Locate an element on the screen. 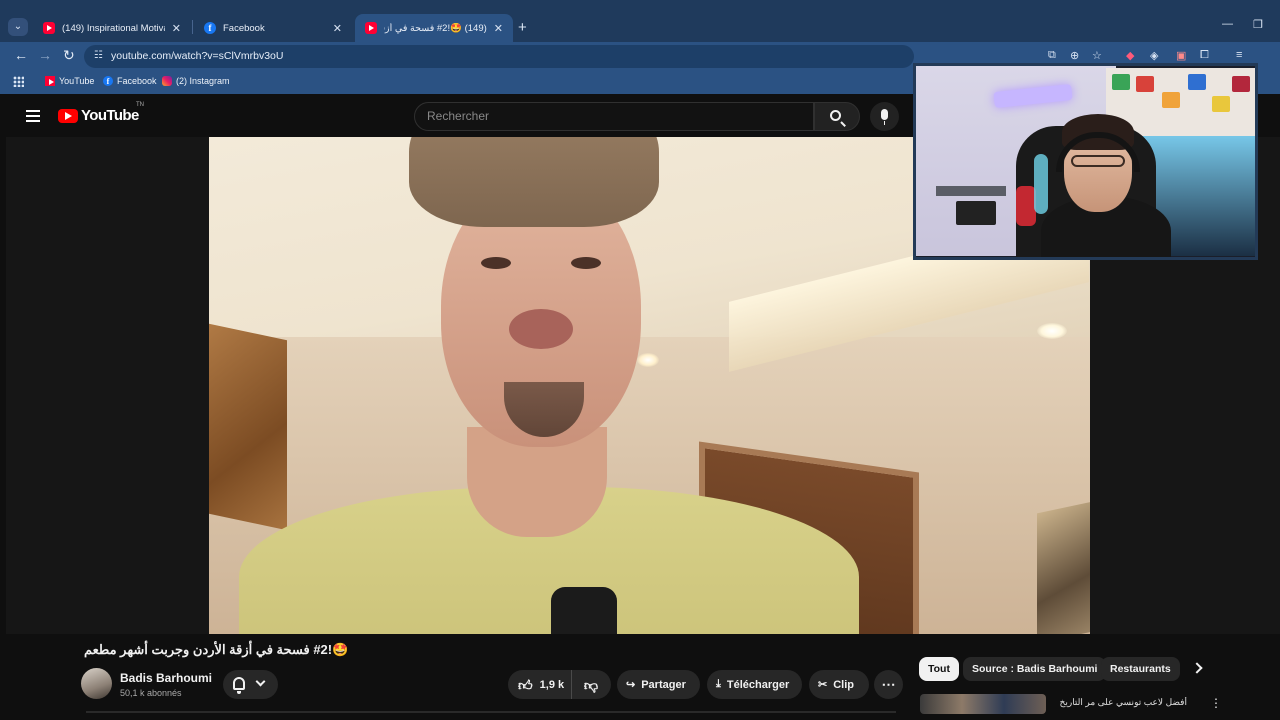 The height and width of the screenshot is (720, 1280). extension-icon: ◈ is located at coordinates (1154, 55).